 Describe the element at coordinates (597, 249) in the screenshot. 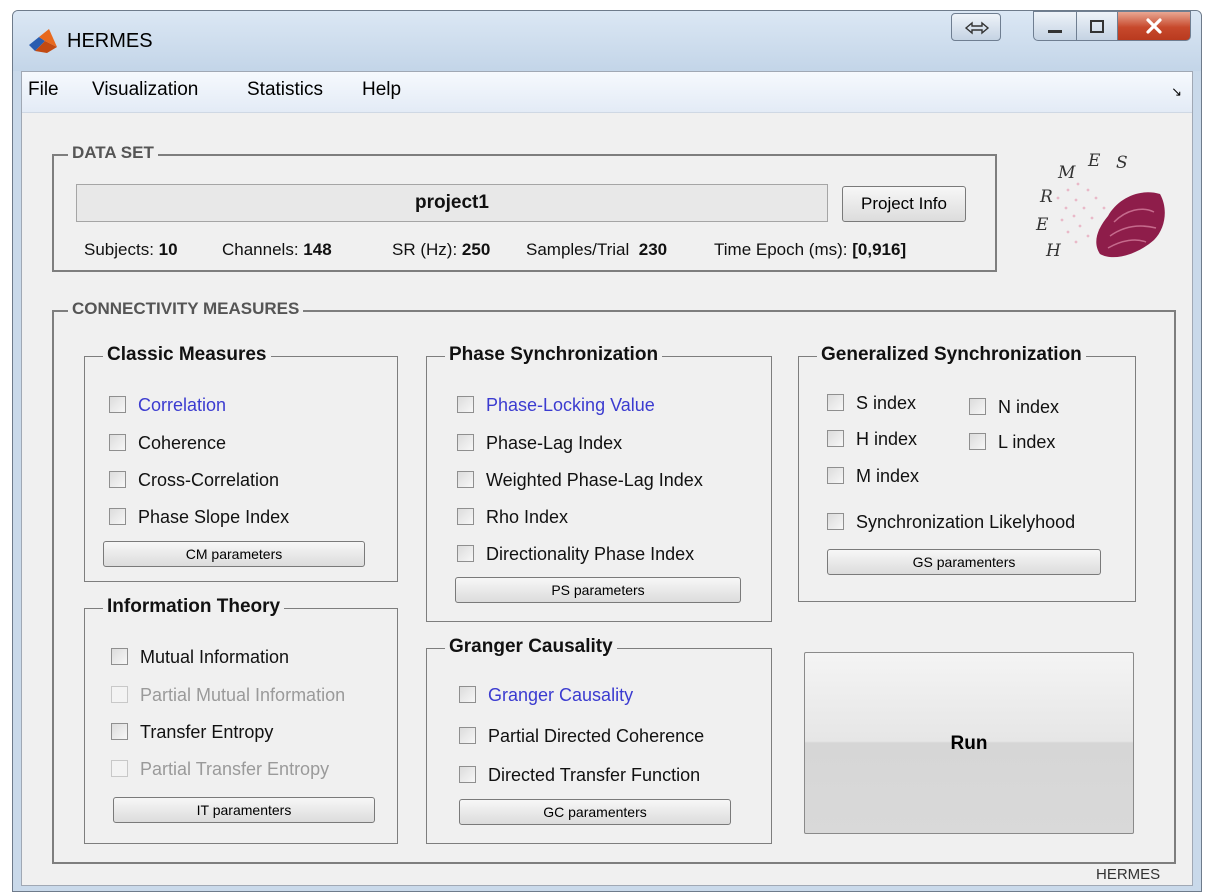

I see `samples-per-trial-stat: Samples/Trial 230` at that location.